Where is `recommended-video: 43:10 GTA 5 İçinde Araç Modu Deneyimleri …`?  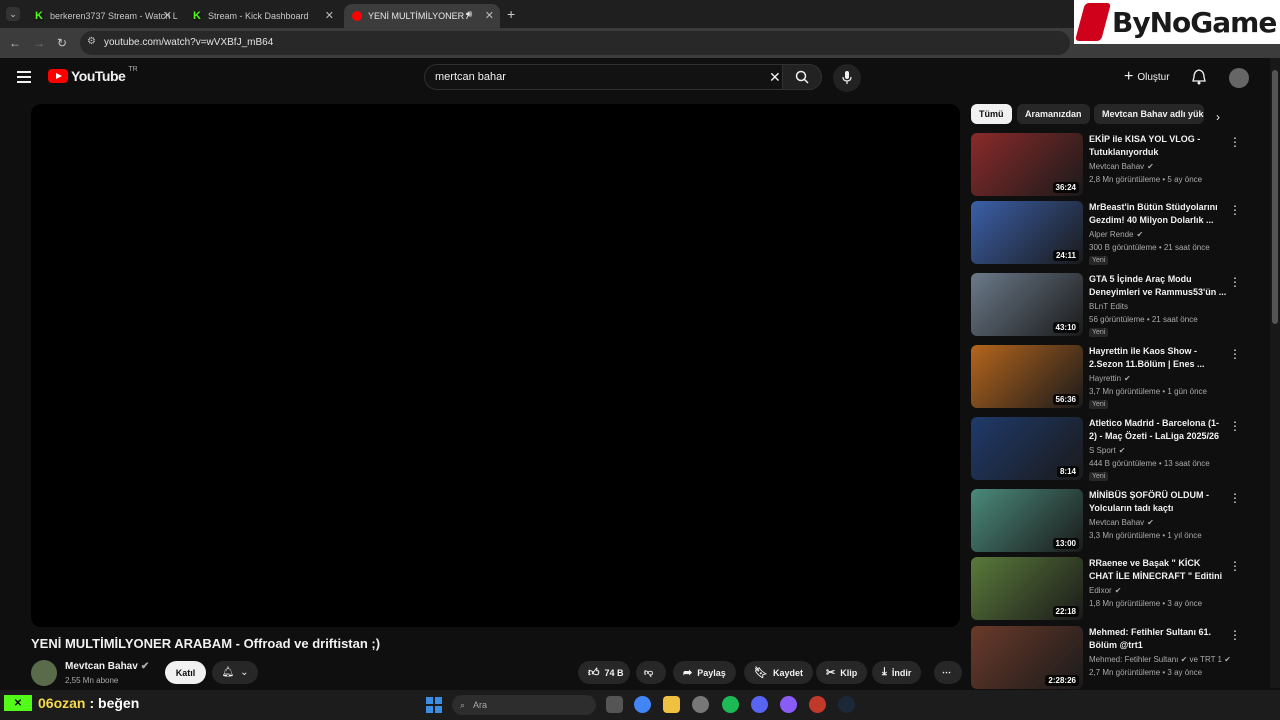 recommended-video: 43:10 GTA 5 İçinde Araç Modu Deneyimleri … is located at coordinates (1106, 305).